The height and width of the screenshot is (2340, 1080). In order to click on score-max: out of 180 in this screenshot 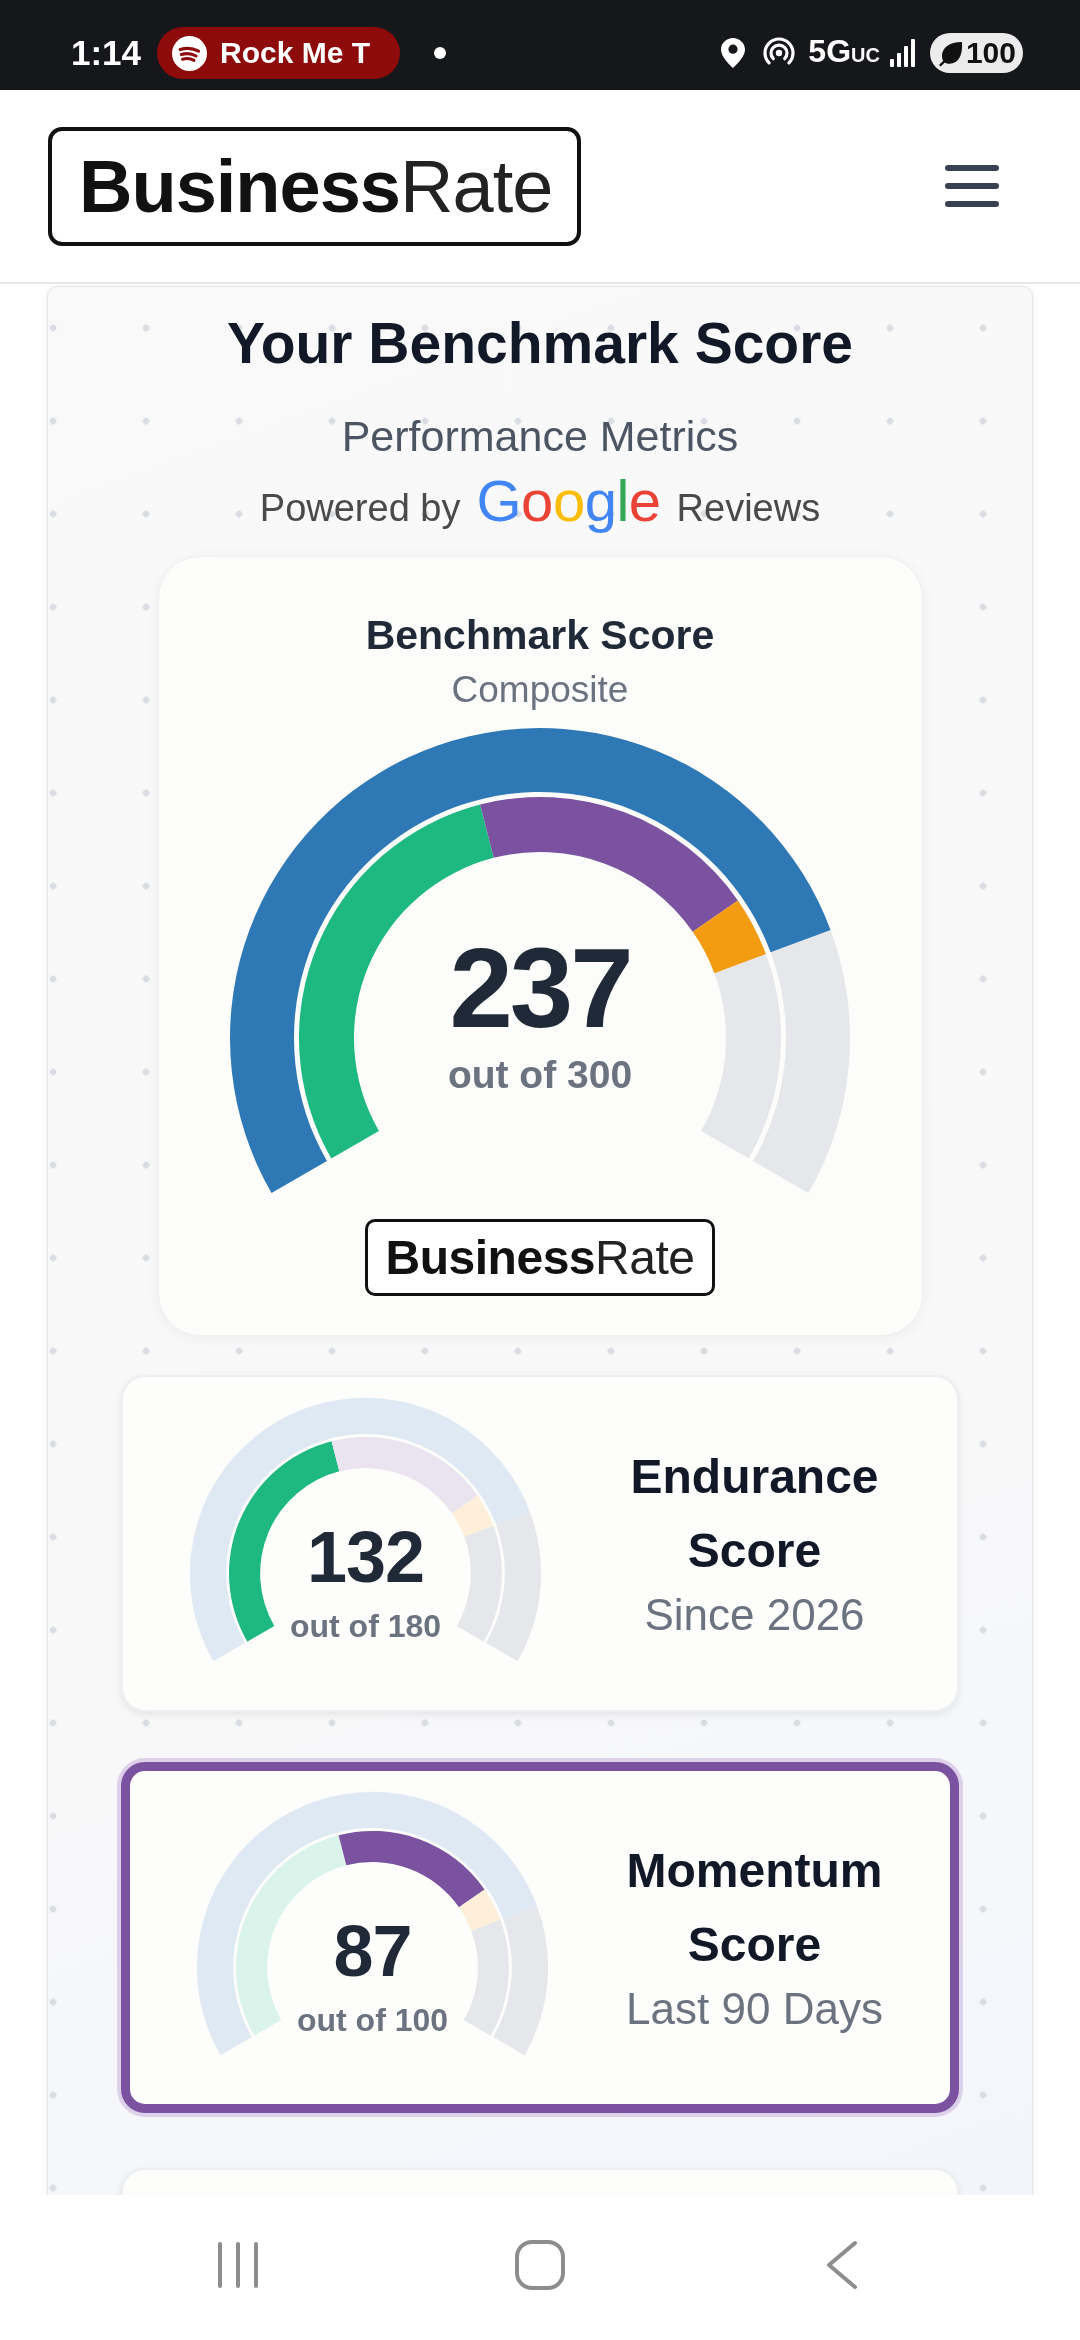, I will do `click(365, 1626)`.